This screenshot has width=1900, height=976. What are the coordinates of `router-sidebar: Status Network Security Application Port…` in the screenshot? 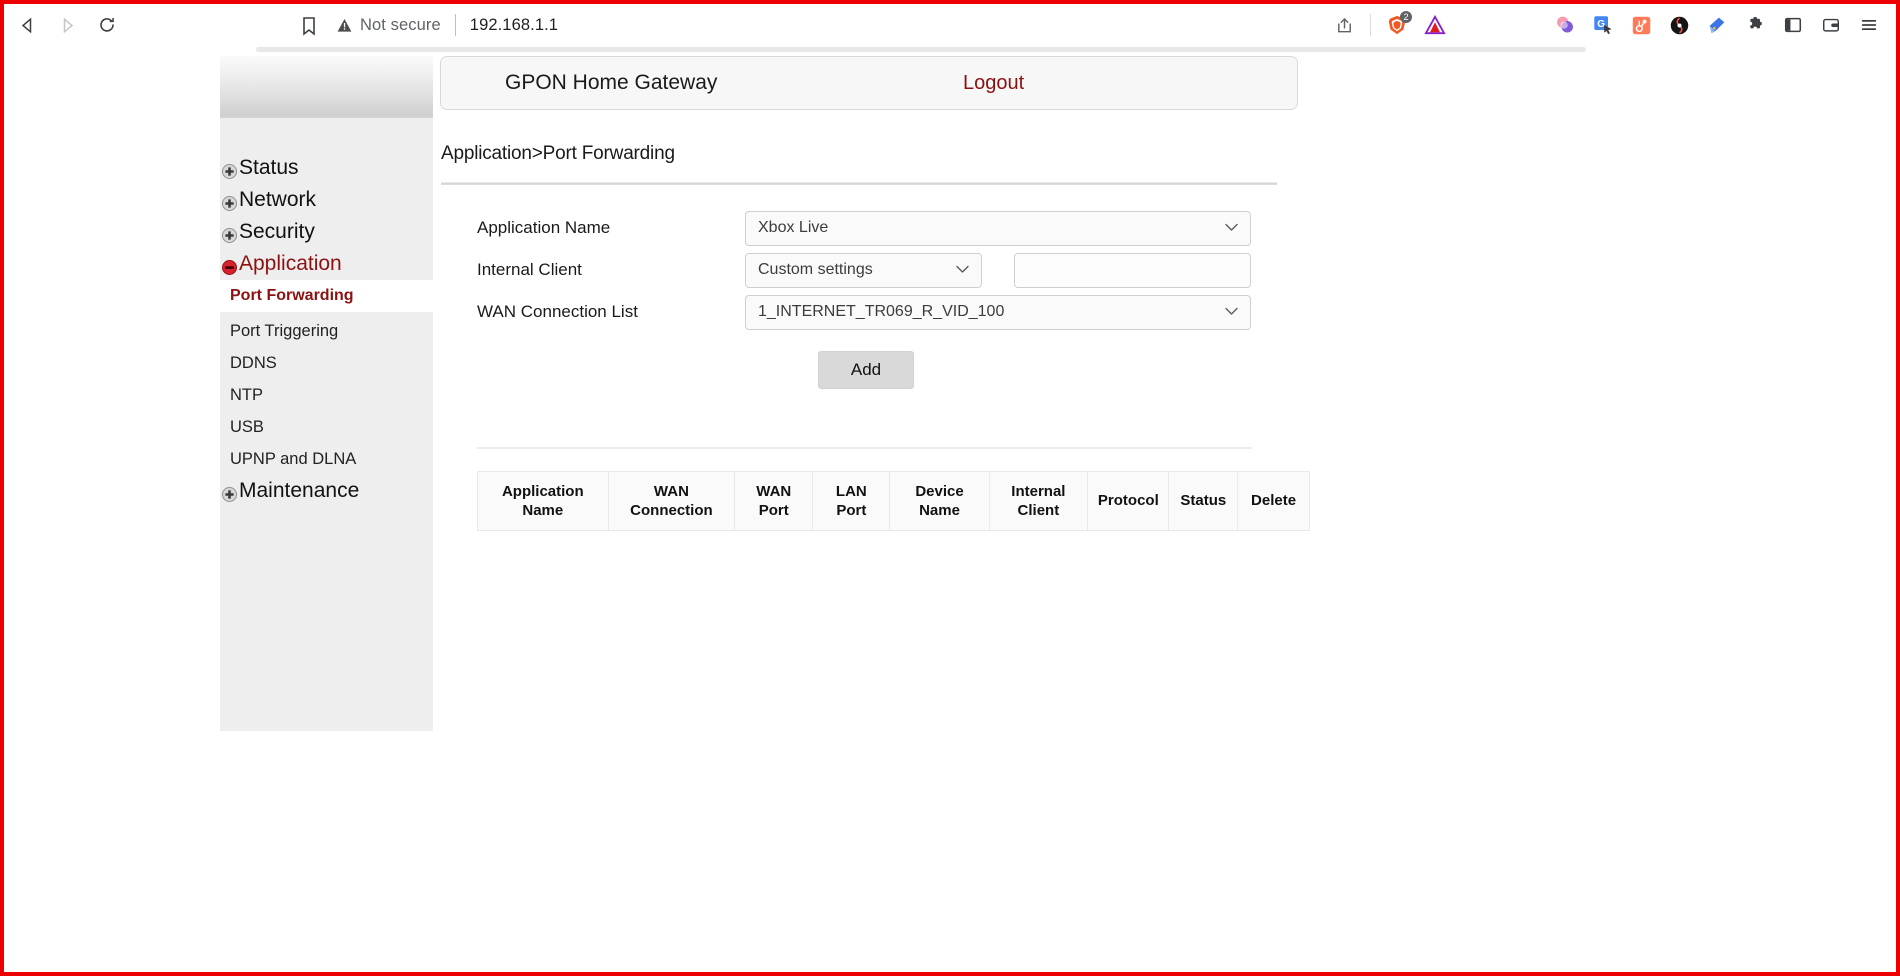 It's located at (326, 393).